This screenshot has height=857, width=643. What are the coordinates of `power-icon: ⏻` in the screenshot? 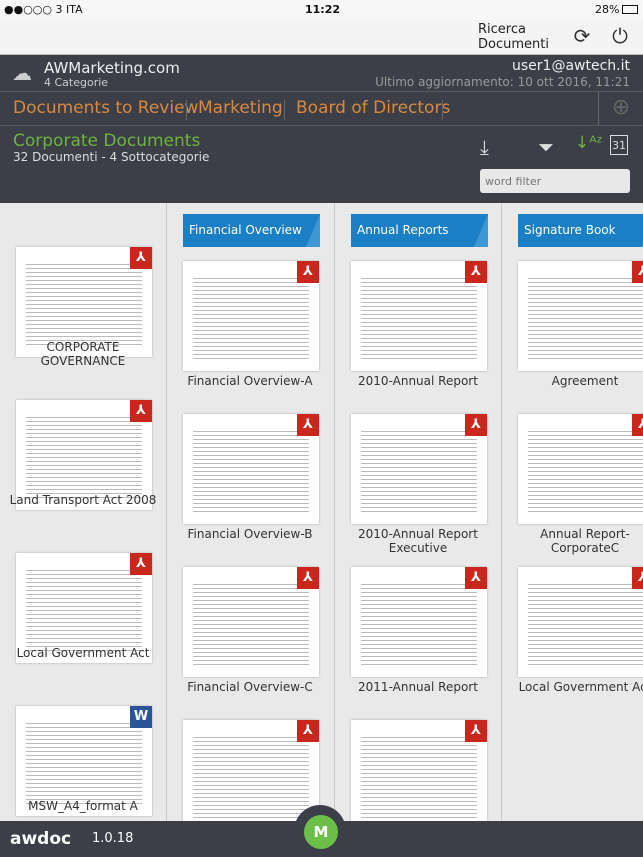 It's located at (620, 36).